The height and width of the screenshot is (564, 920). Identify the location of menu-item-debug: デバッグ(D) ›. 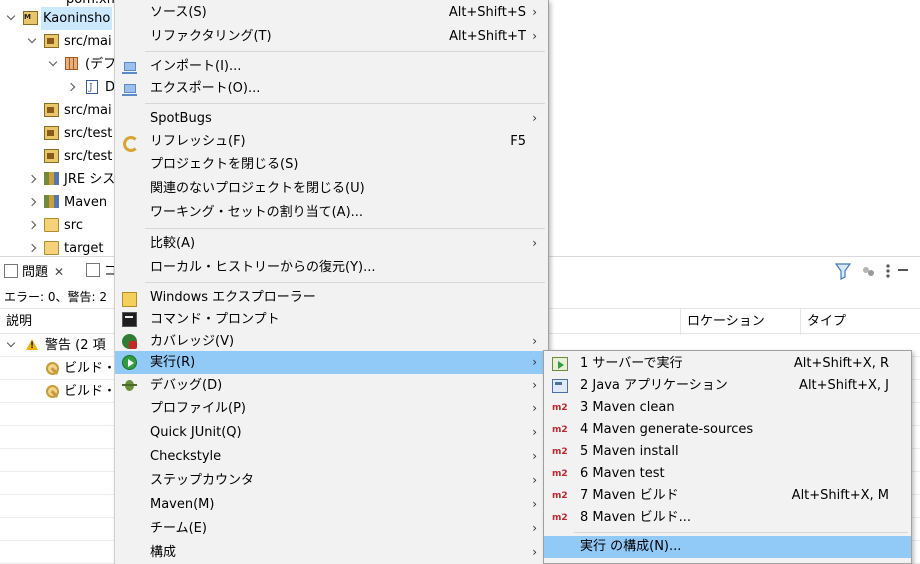
(332, 385).